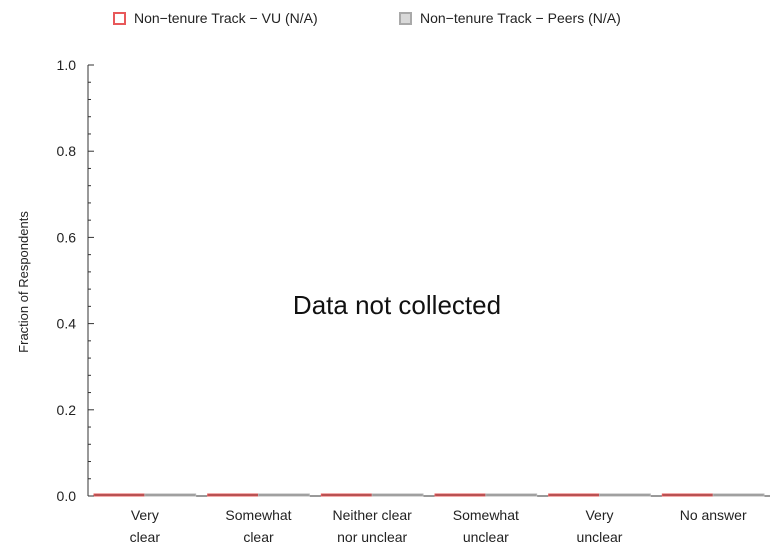 The height and width of the screenshot is (549, 778). What do you see at coordinates (372, 515) in the screenshot?
I see `x-category-label: Neither clear` at bounding box center [372, 515].